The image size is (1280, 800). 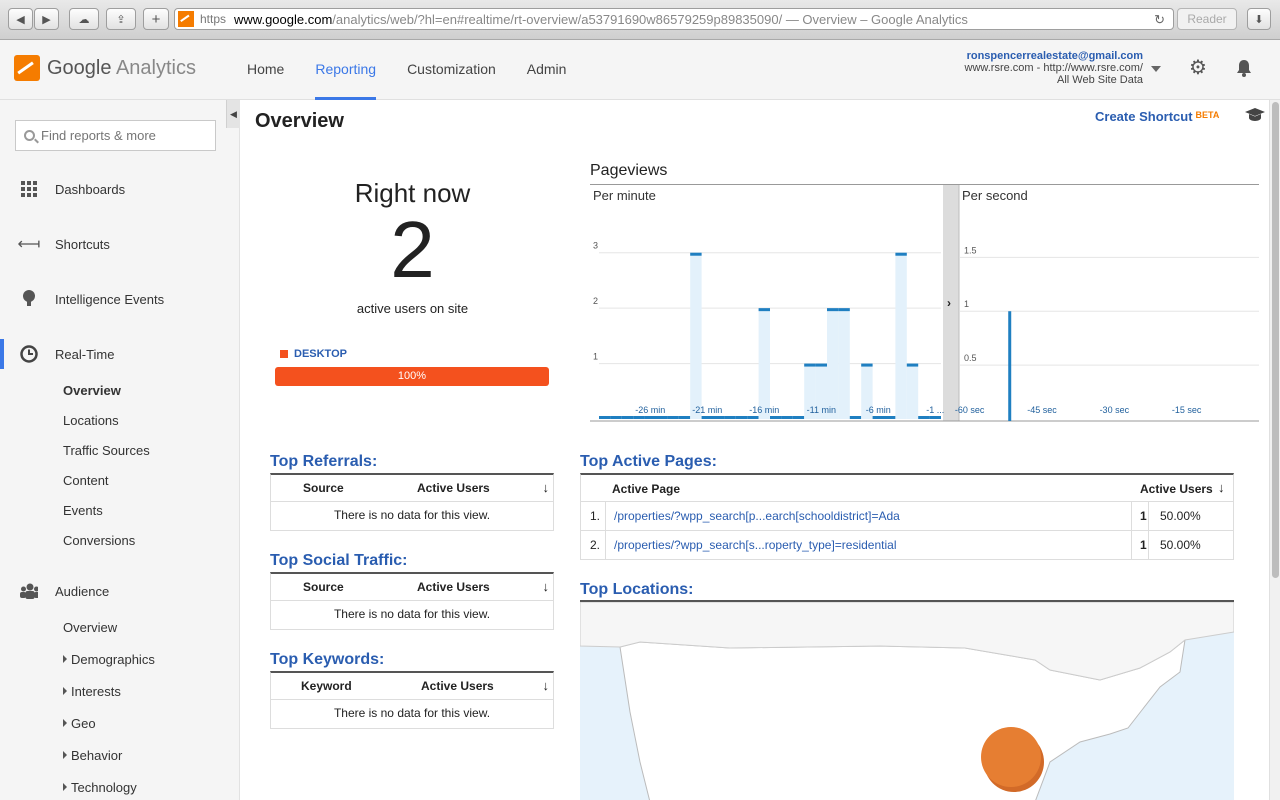 What do you see at coordinates (86, 480) in the screenshot?
I see `sidebar-sub-content: Content` at bounding box center [86, 480].